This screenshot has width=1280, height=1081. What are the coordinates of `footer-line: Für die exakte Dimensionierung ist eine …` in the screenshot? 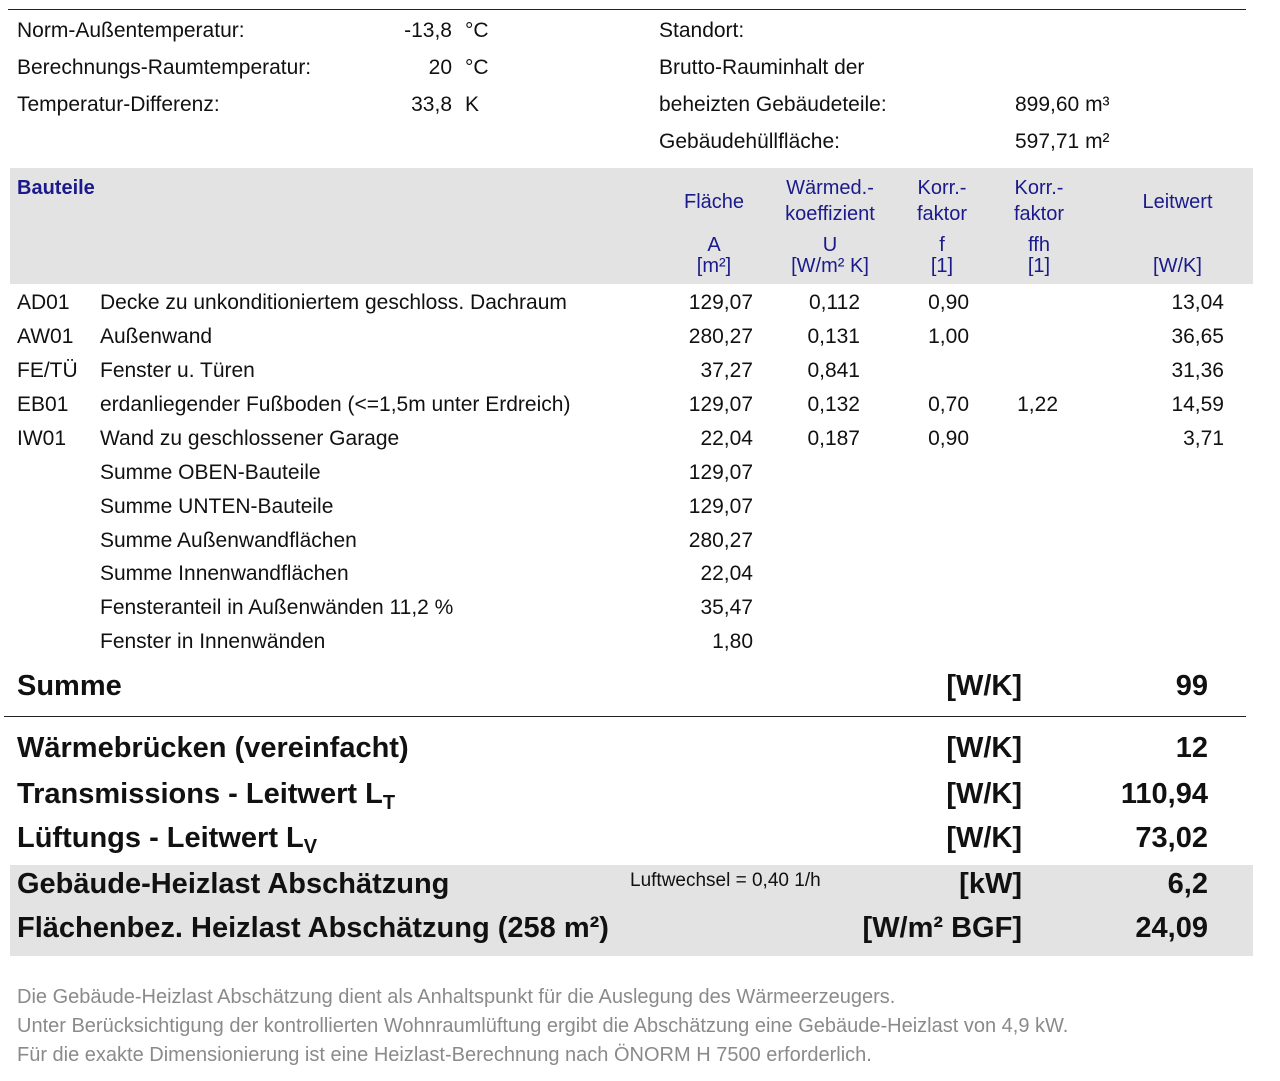 It's located at (444, 1055).